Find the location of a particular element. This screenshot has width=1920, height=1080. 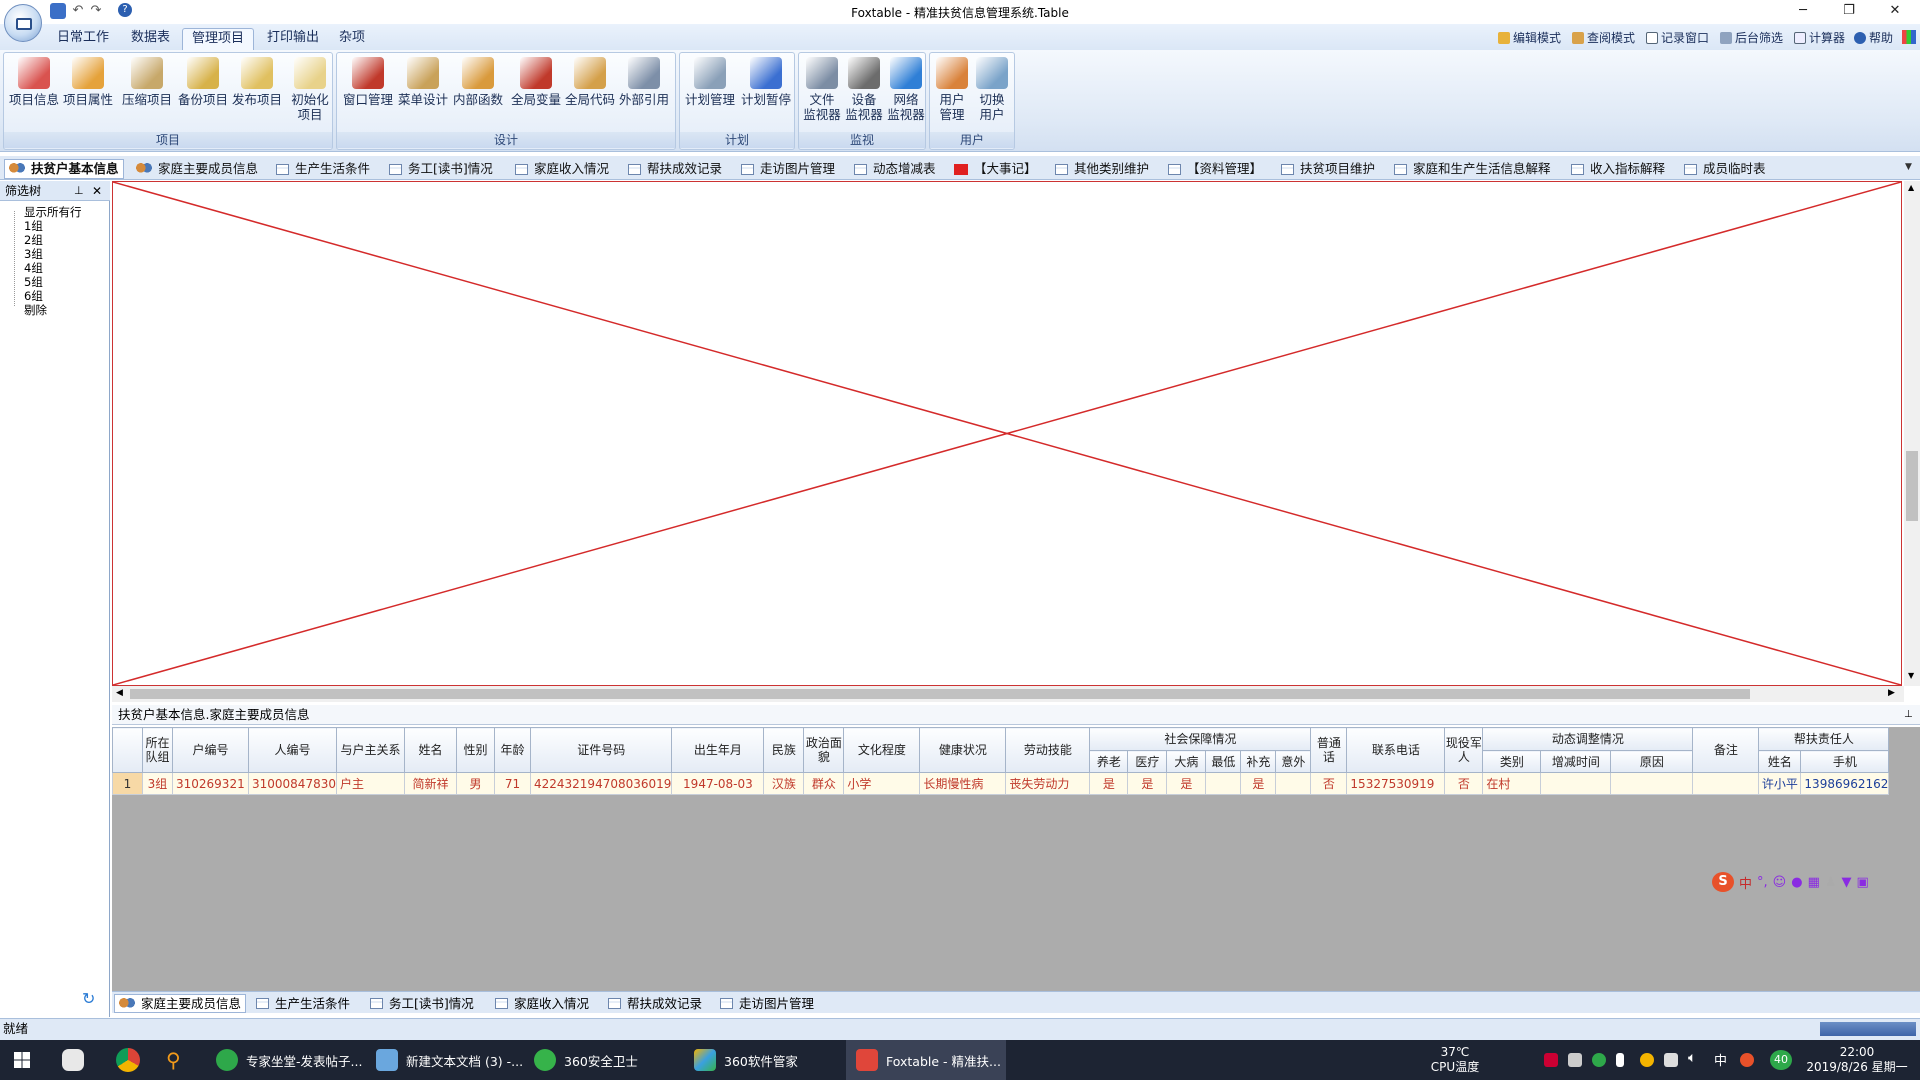

chrome-icon is located at coordinates (128, 1060).